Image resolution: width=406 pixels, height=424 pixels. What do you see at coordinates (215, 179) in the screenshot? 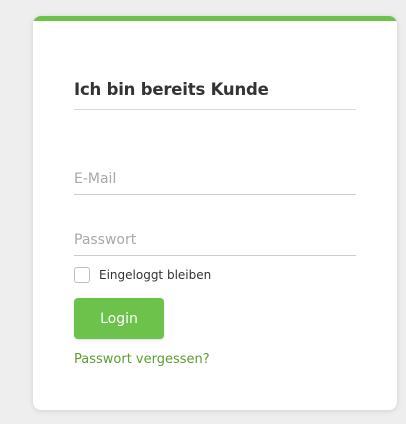
I see `email-field` at bounding box center [215, 179].